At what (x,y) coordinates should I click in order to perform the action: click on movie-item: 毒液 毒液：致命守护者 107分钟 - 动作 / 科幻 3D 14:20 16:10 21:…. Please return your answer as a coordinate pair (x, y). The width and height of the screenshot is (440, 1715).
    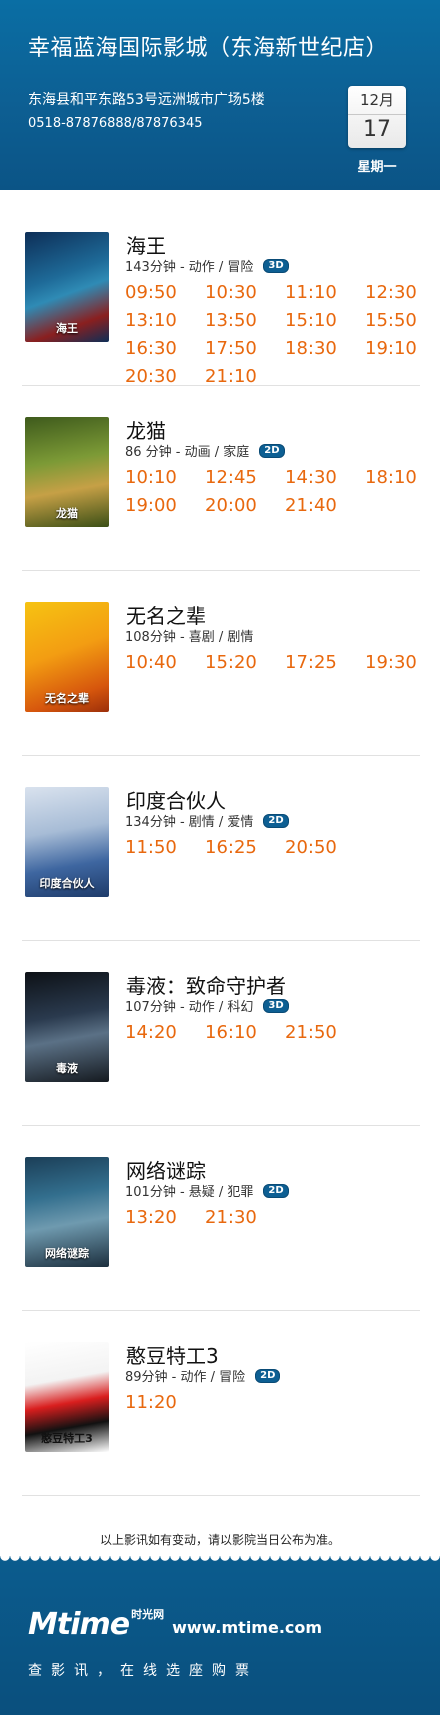
    Looking at the image, I should click on (221, 1033).